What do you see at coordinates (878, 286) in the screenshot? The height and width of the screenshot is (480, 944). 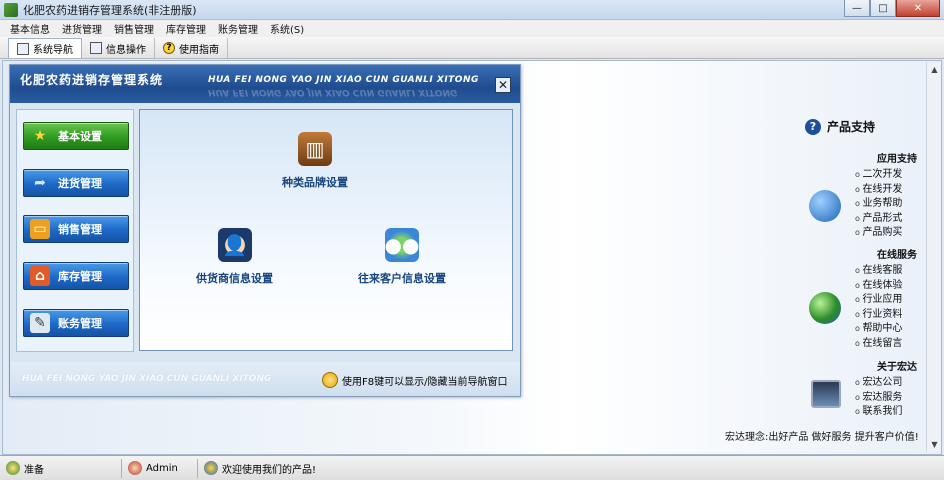 I see `link-online-trial: 在线体验` at bounding box center [878, 286].